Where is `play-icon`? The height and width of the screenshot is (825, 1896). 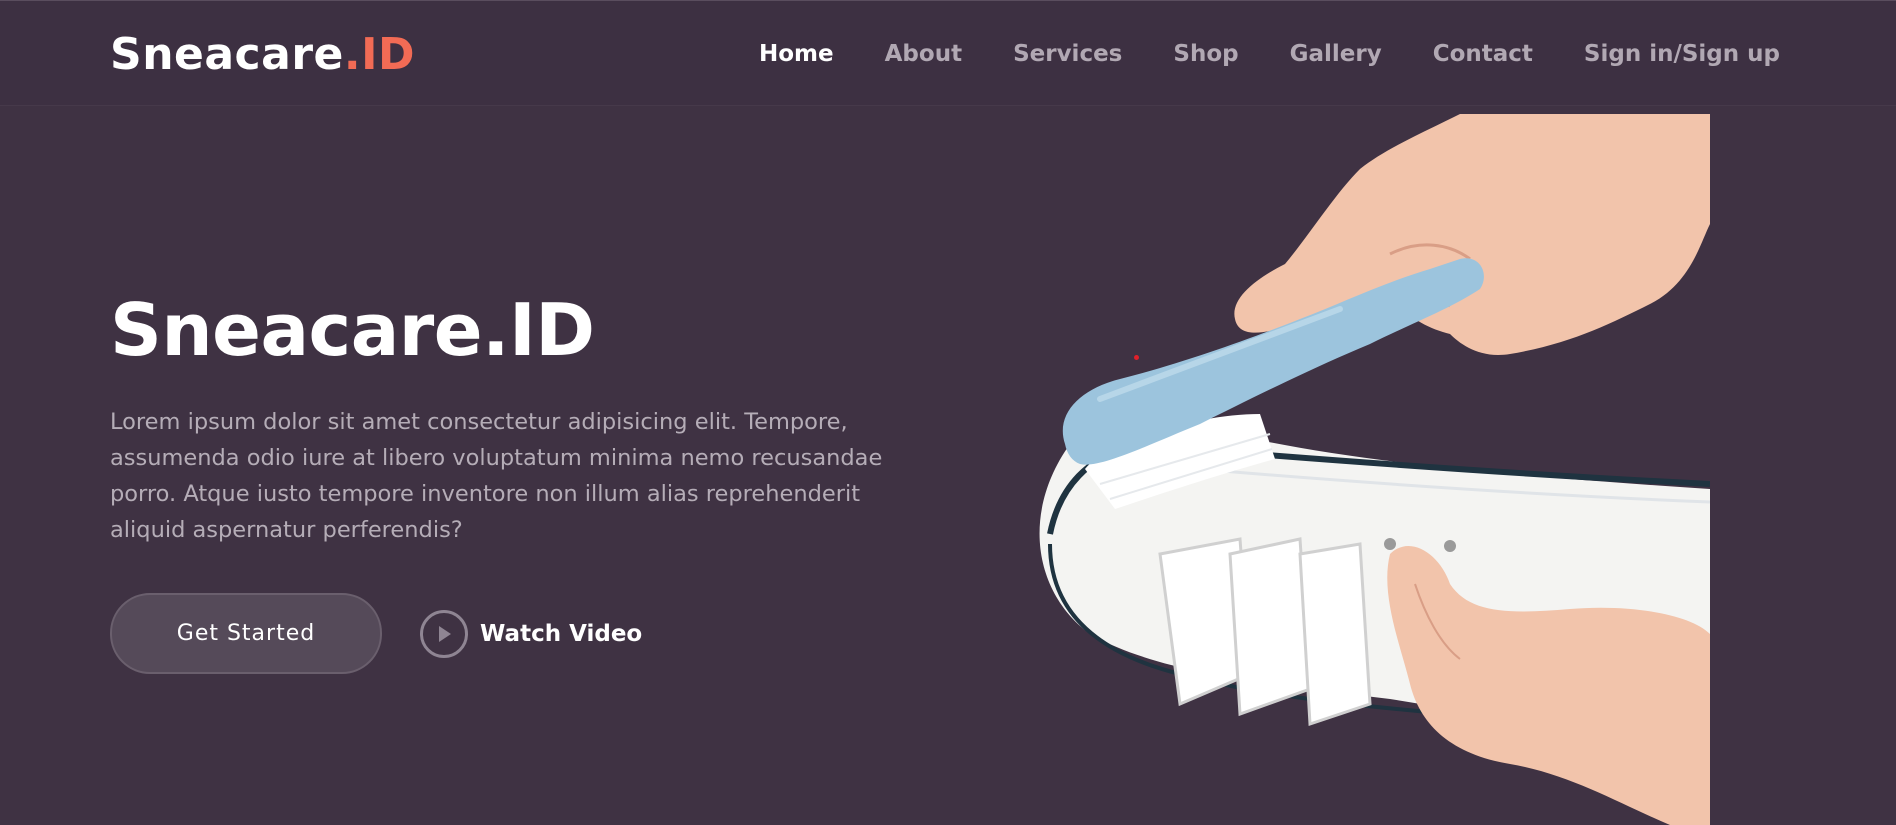
play-icon is located at coordinates (444, 634).